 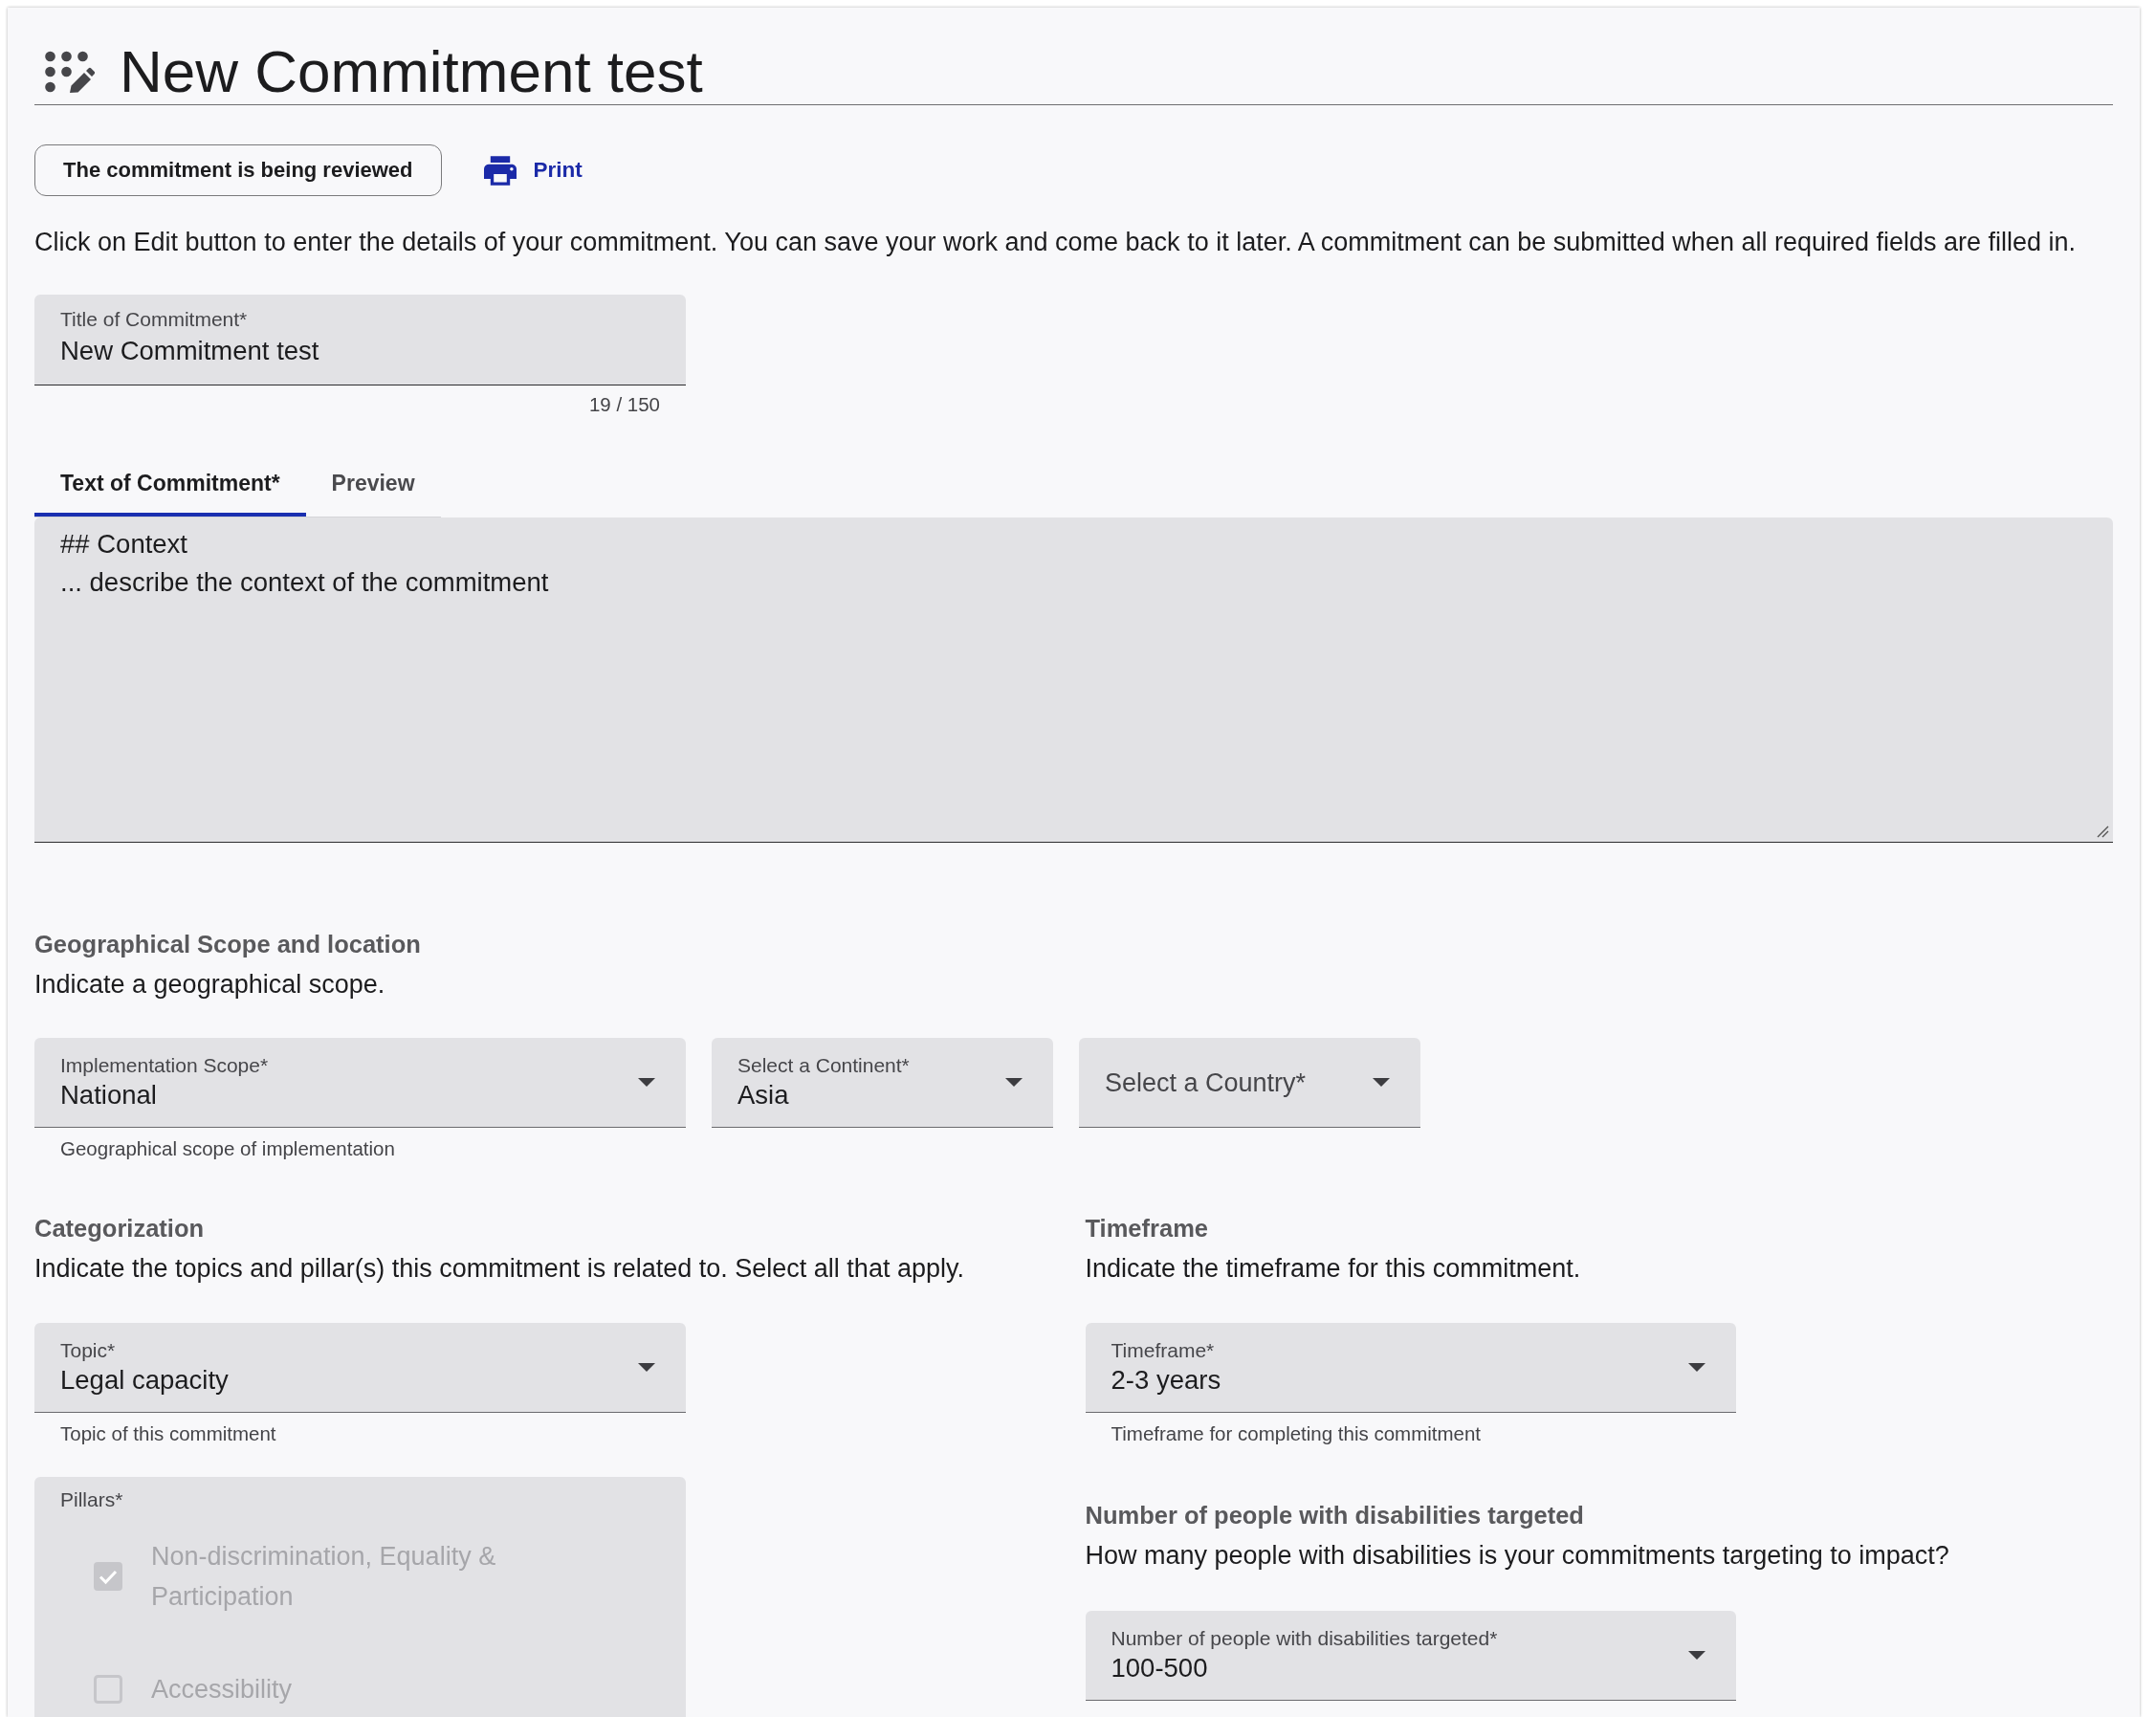 I want to click on checkbox-label: Accessibility, so click(x=222, y=1690).